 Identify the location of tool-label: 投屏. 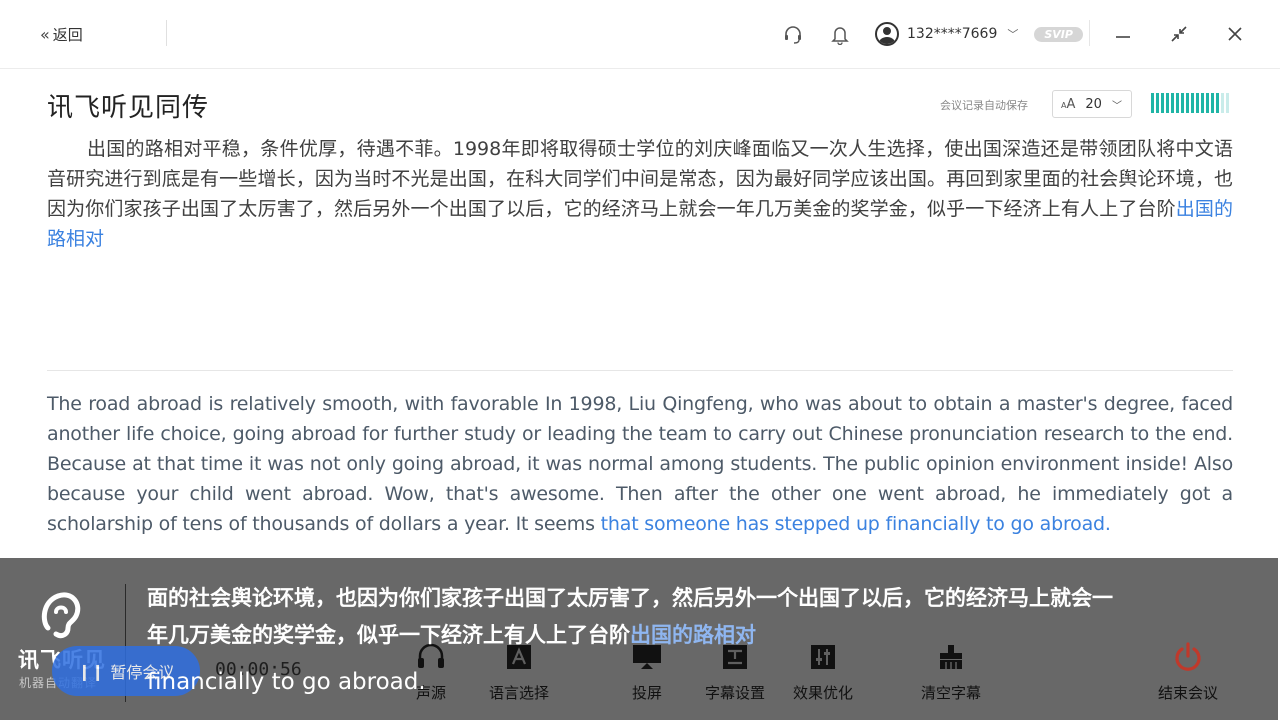
(646, 693).